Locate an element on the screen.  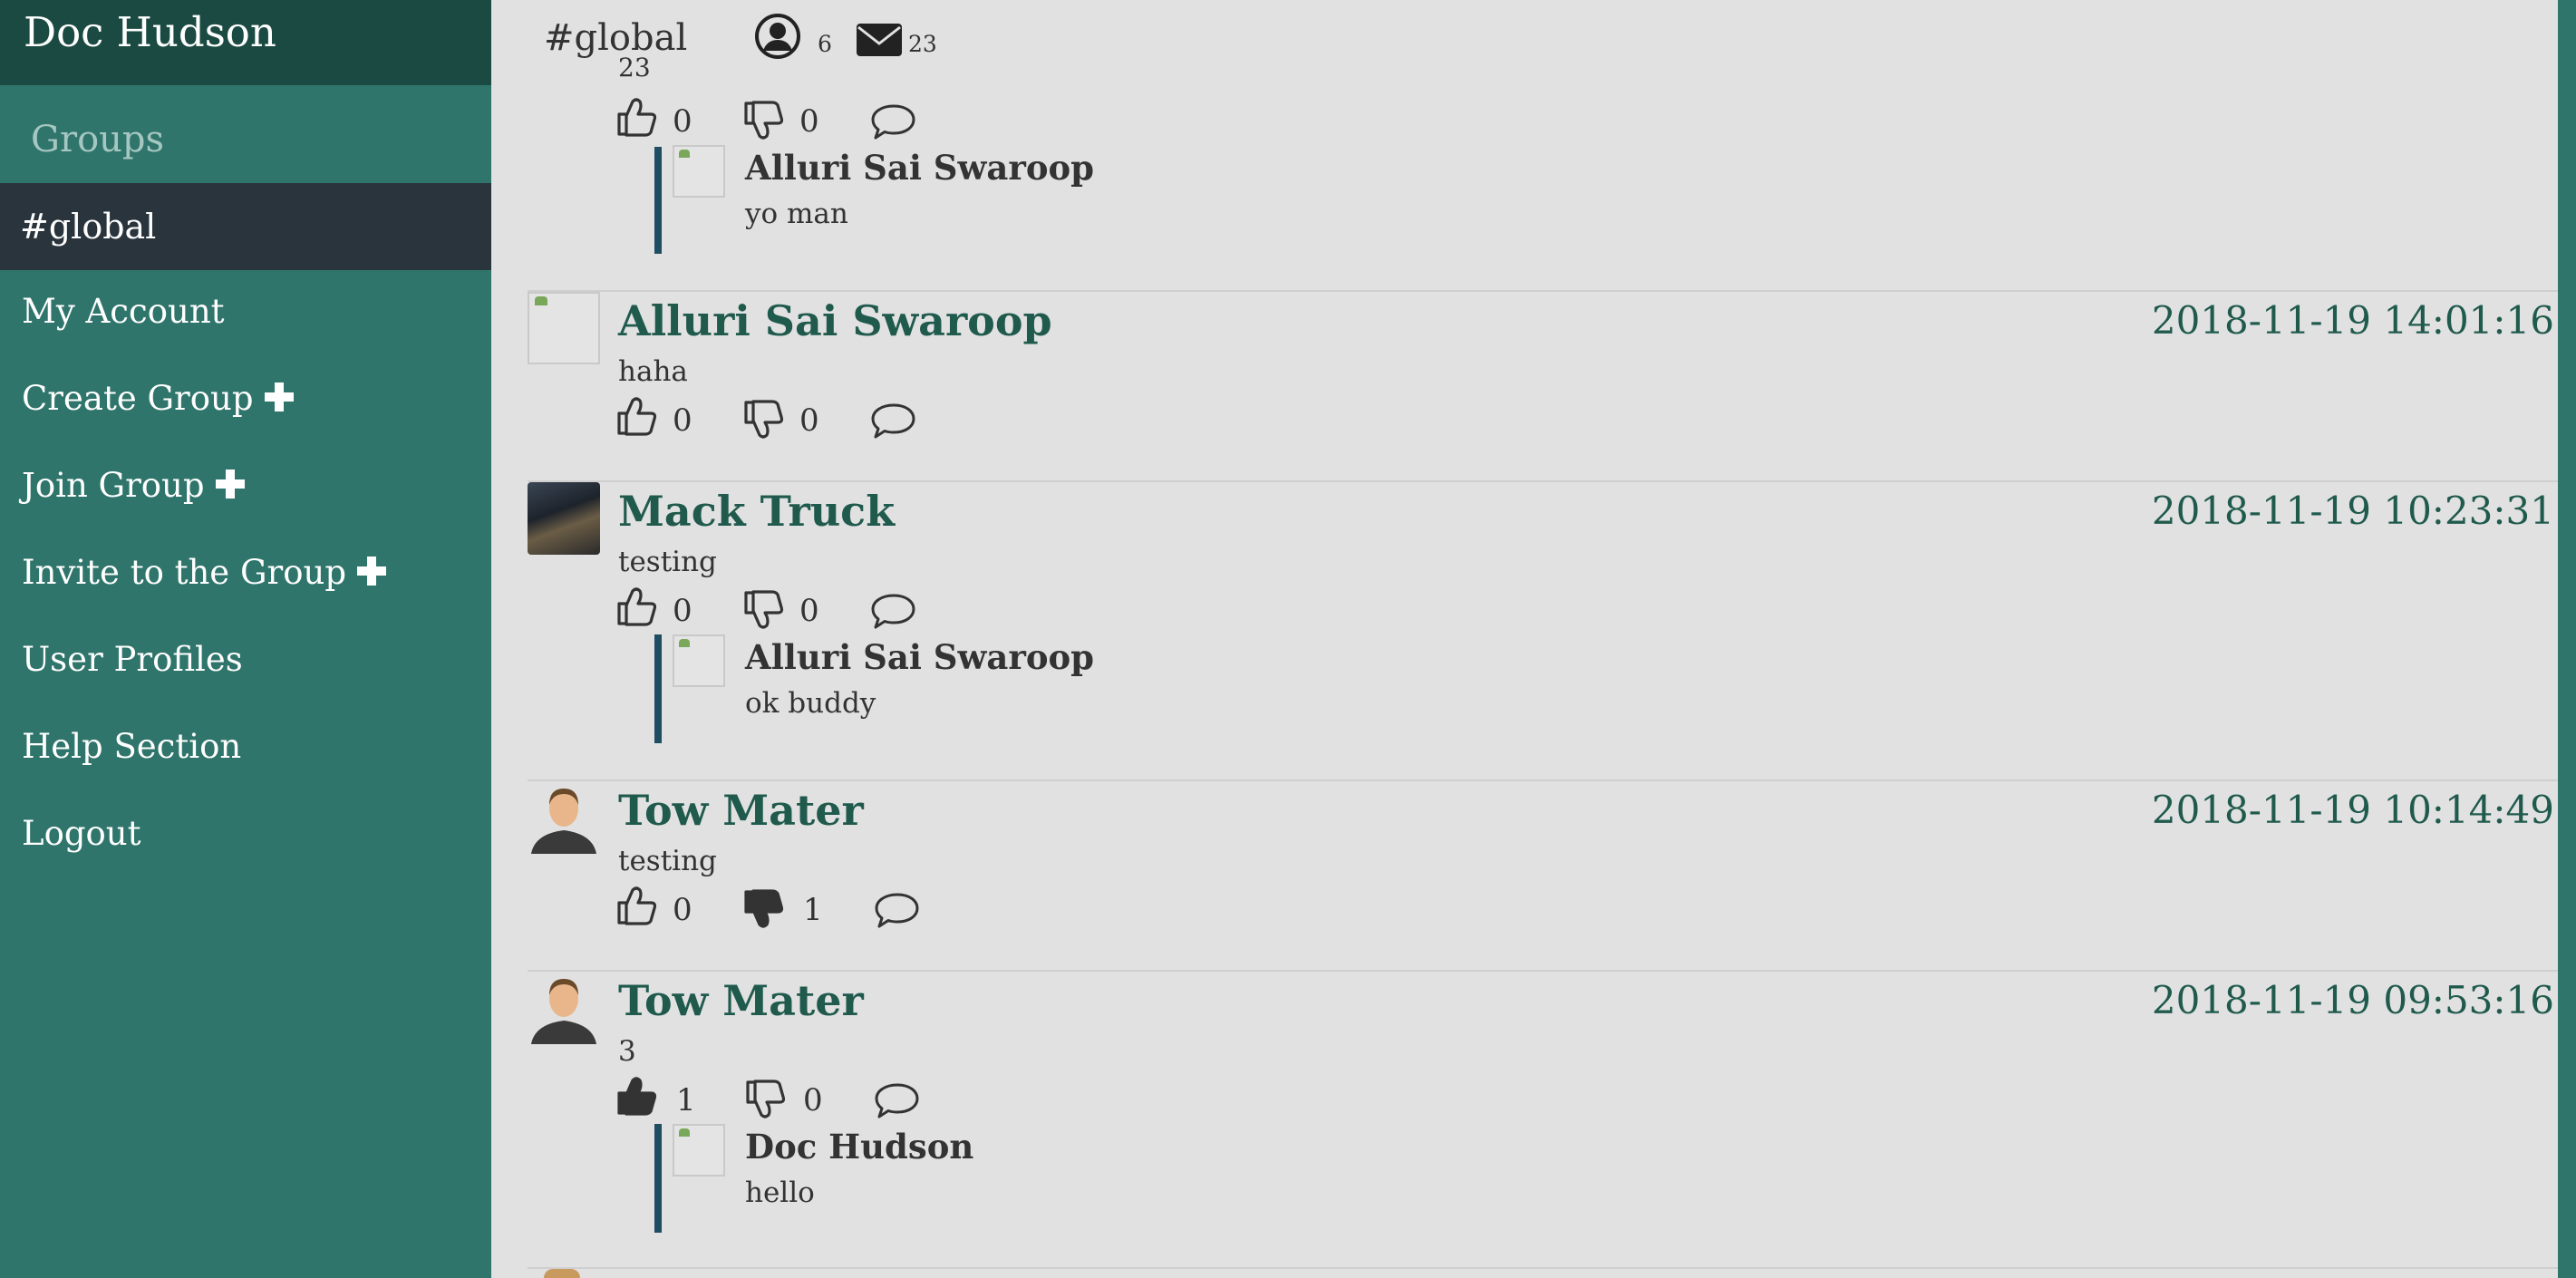
partial-text: 23 is located at coordinates (634, 68).